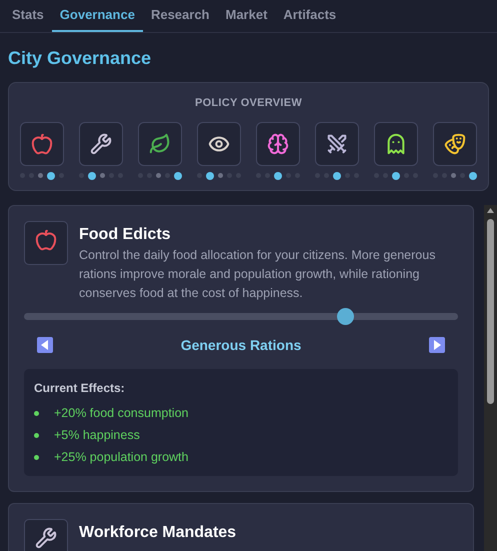  Describe the element at coordinates (490, 311) in the screenshot. I see `scrollbar-thumb` at that location.